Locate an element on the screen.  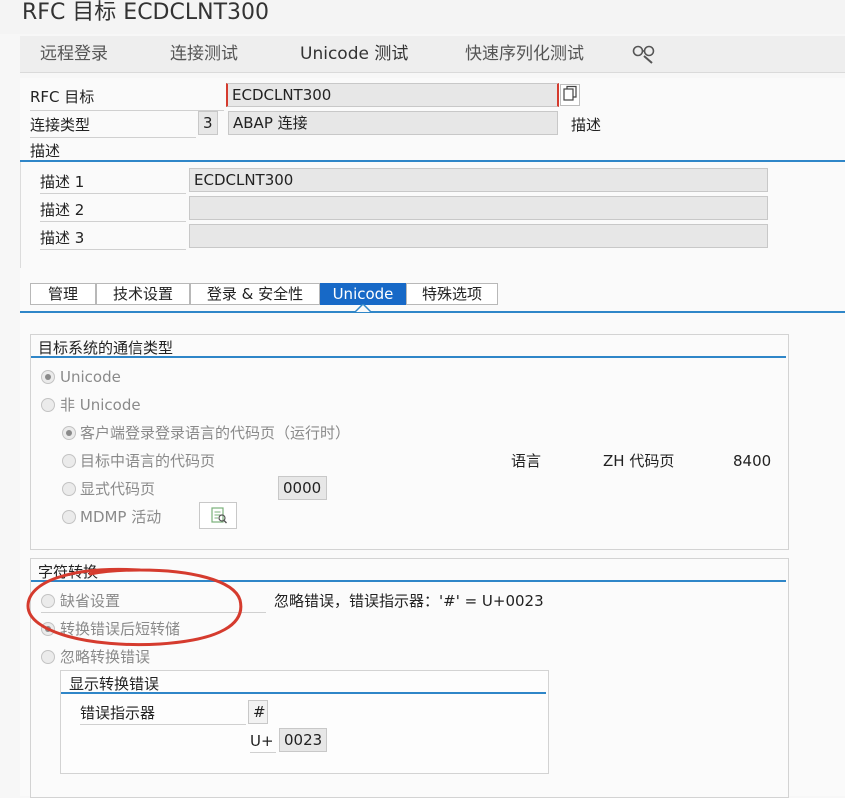
section-divider is located at coordinates (432, 161).